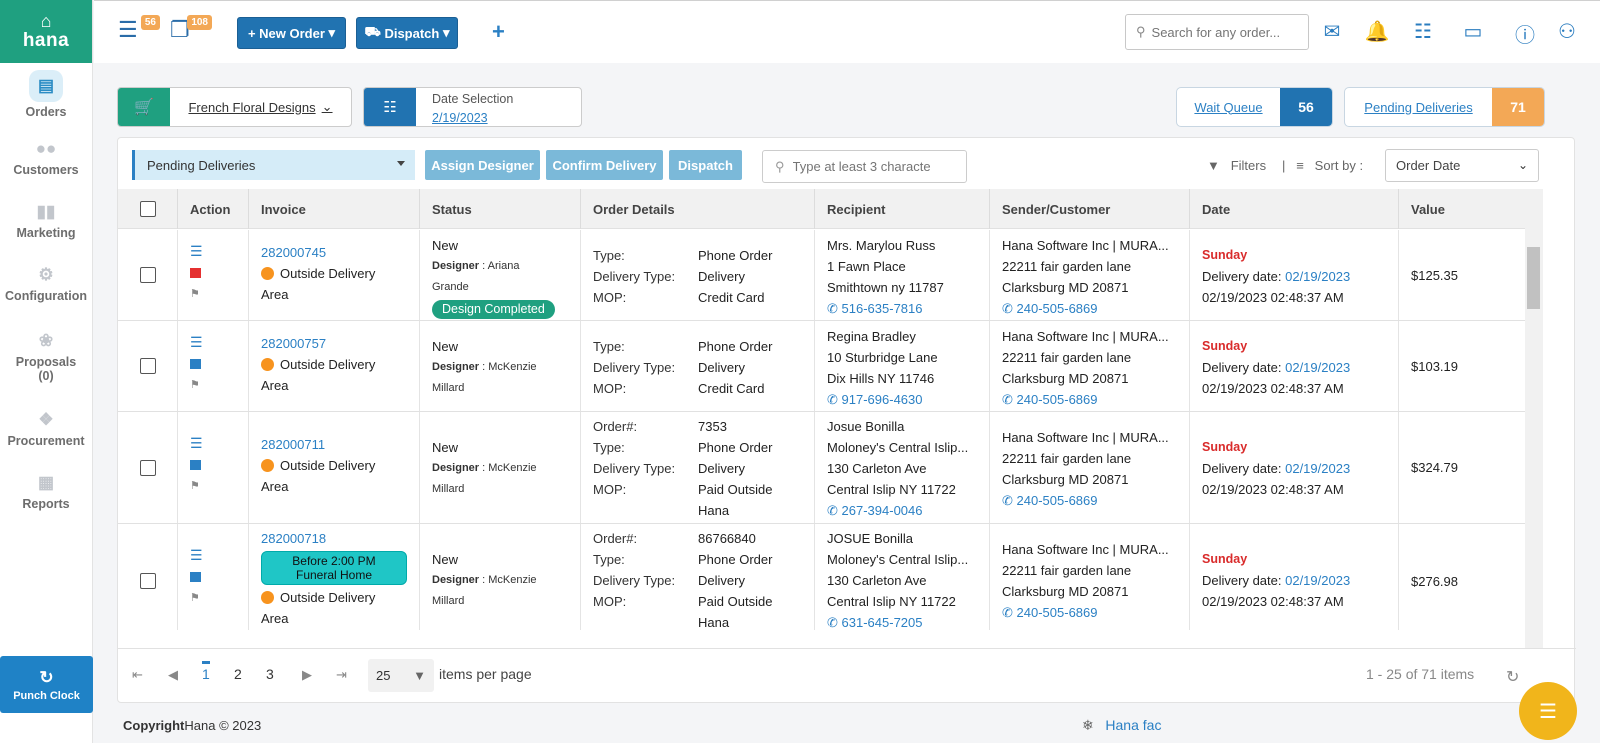 The width and height of the screenshot is (1600, 743). I want to click on invoice-link: 282000711, so click(340, 444).